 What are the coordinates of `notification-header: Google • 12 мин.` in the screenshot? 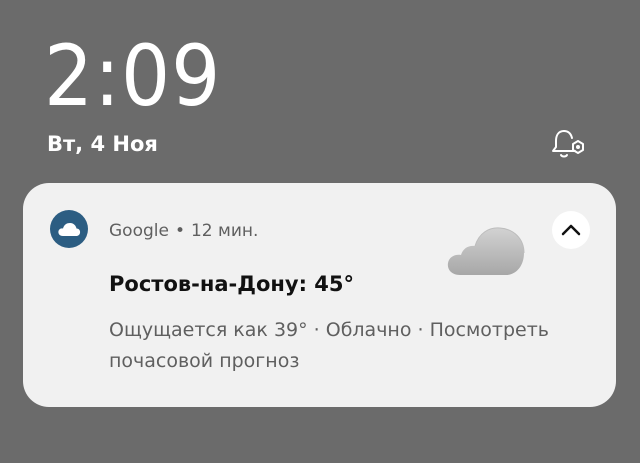 It's located at (183, 231).